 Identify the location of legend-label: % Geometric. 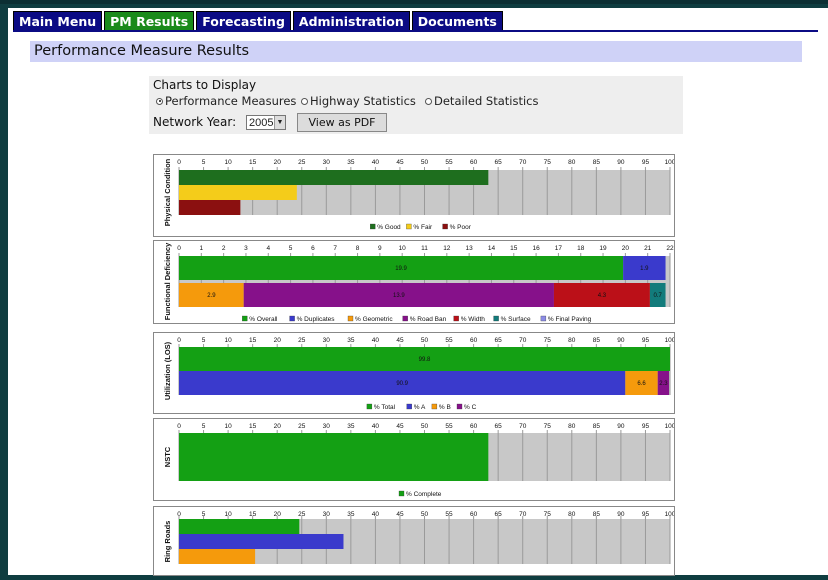
(374, 319).